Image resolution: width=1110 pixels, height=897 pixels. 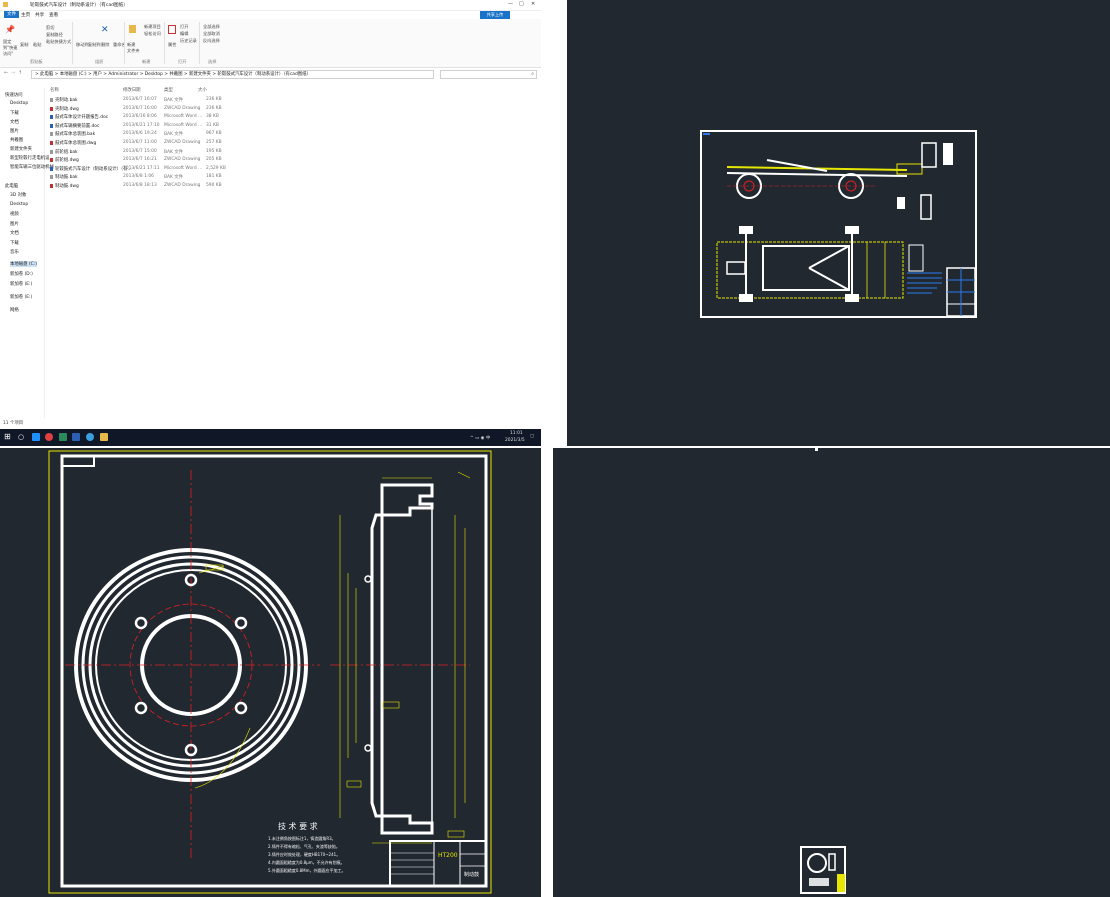 I want to click on file-row: 前轮组.dwg 2013/6/7 16:21 ZWCAD Drawing 205 KB, so click(x=158, y=161).